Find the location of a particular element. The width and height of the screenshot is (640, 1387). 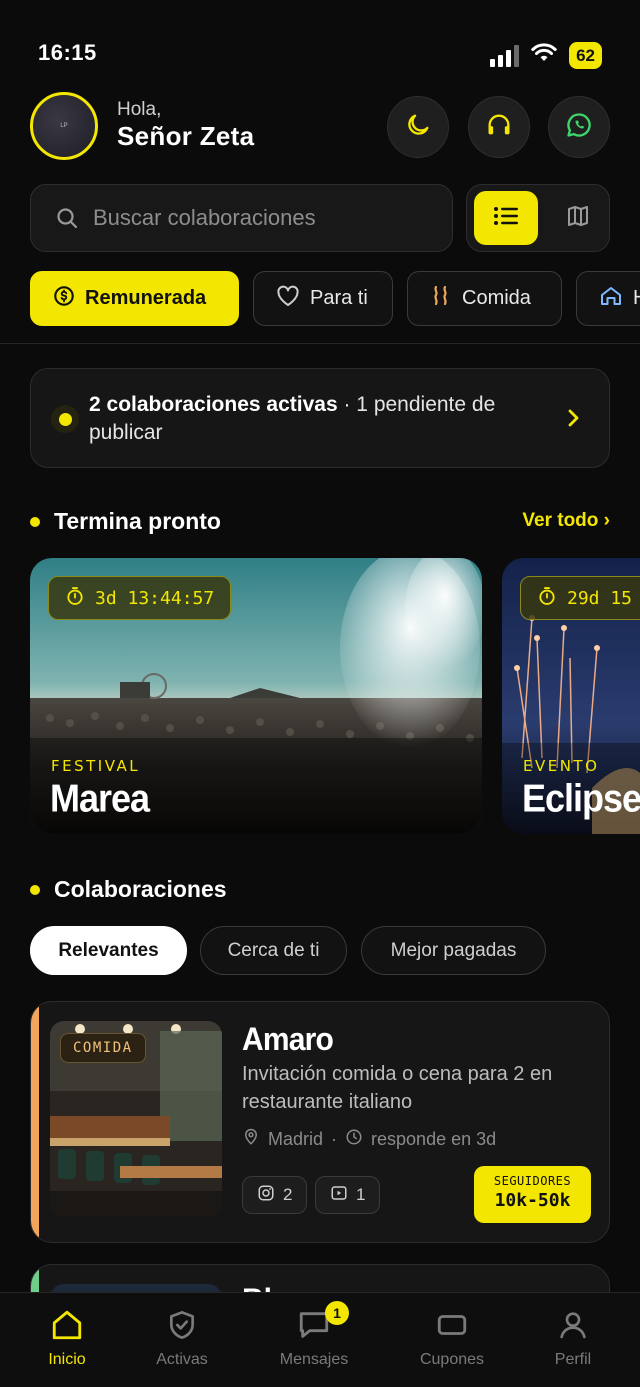

instagram-icon is located at coordinates (270, 1195).